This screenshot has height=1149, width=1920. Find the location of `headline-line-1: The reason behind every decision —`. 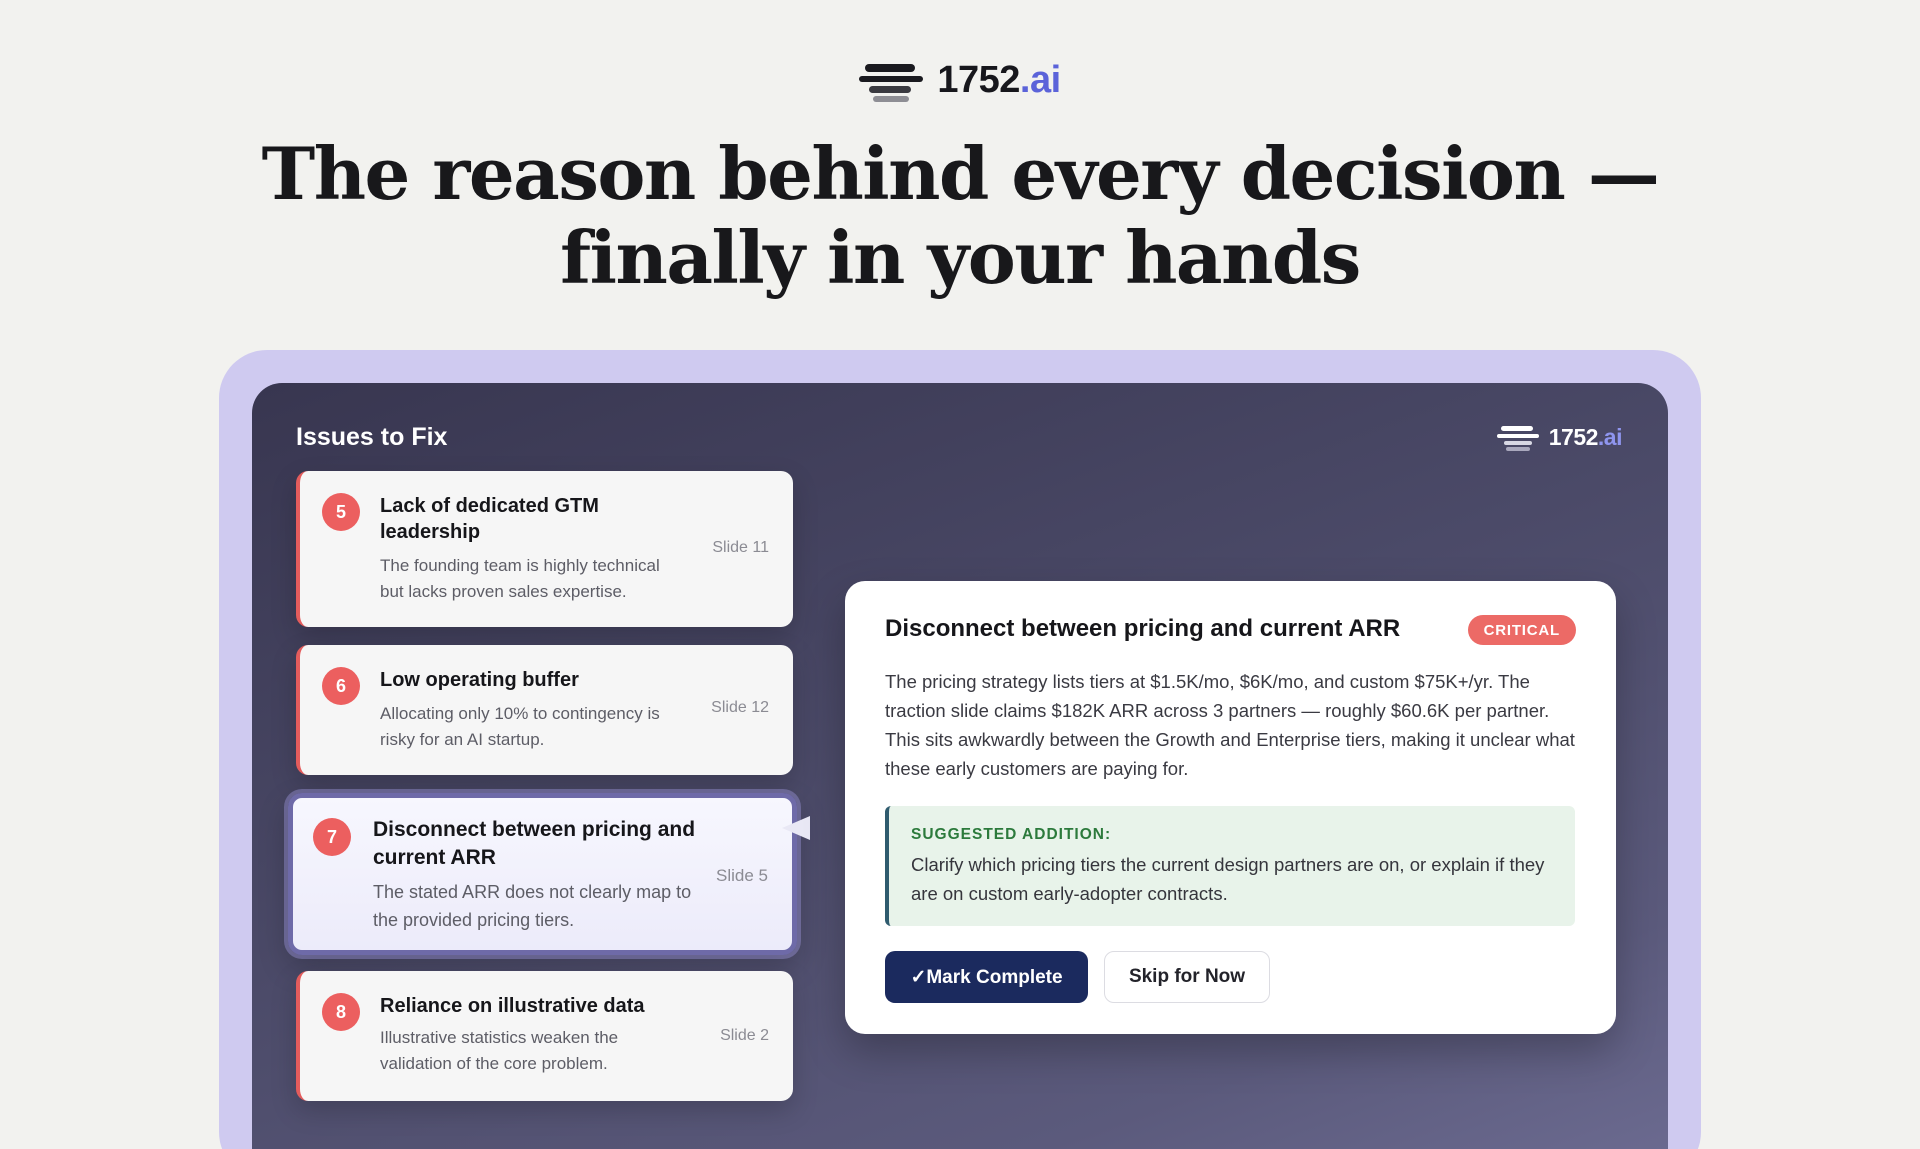

headline-line-1: The reason behind every decision — is located at coordinates (960, 173).